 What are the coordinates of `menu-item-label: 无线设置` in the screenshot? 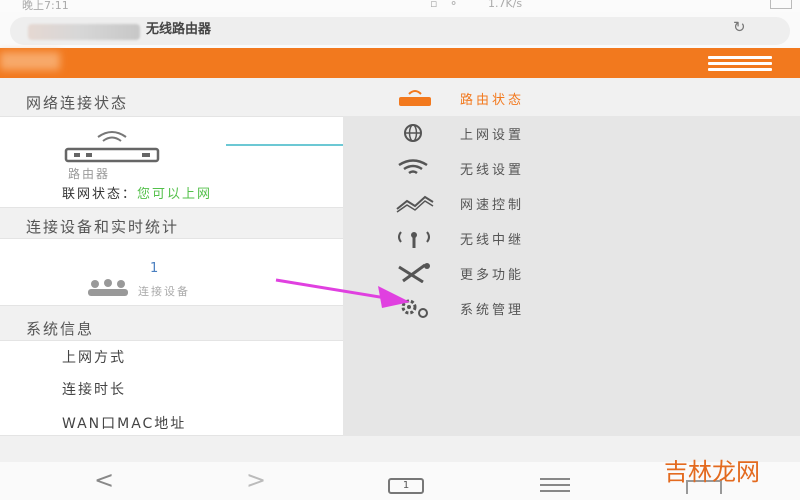 It's located at (492, 170).